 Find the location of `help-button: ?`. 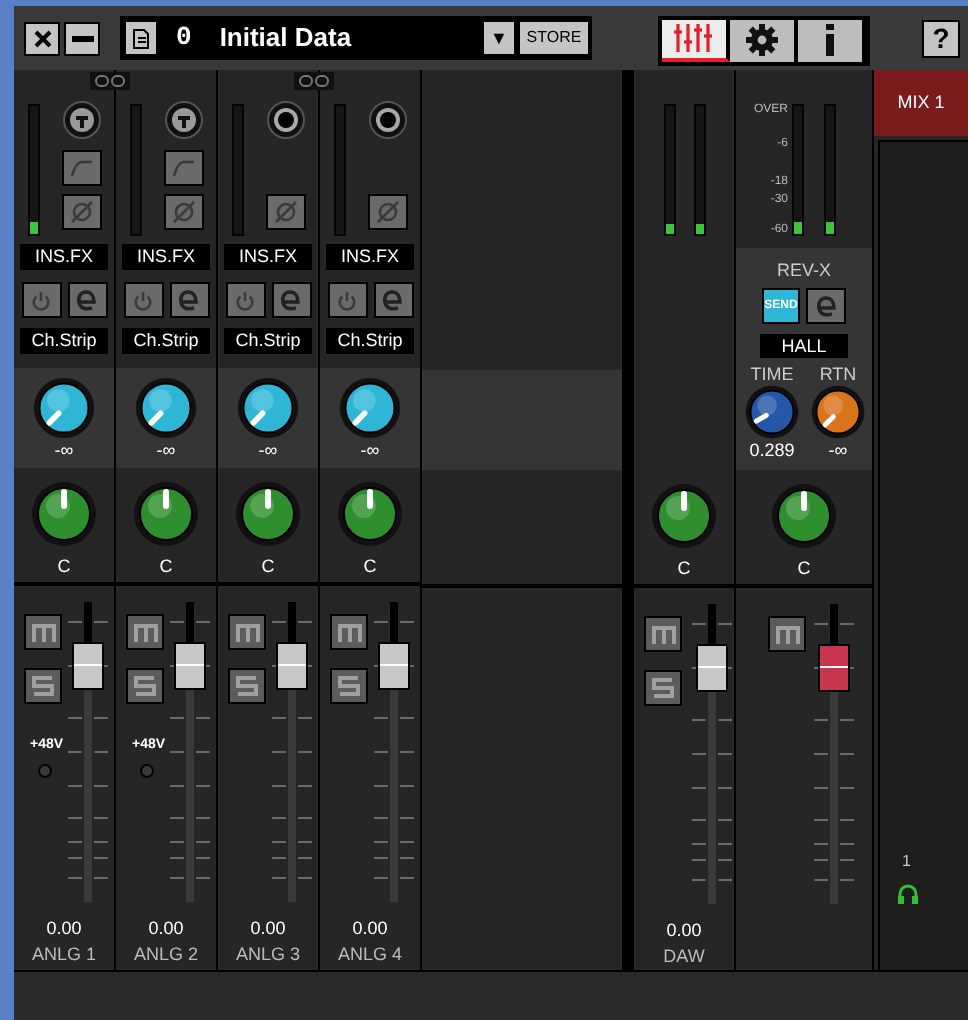

help-button: ? is located at coordinates (941, 38).